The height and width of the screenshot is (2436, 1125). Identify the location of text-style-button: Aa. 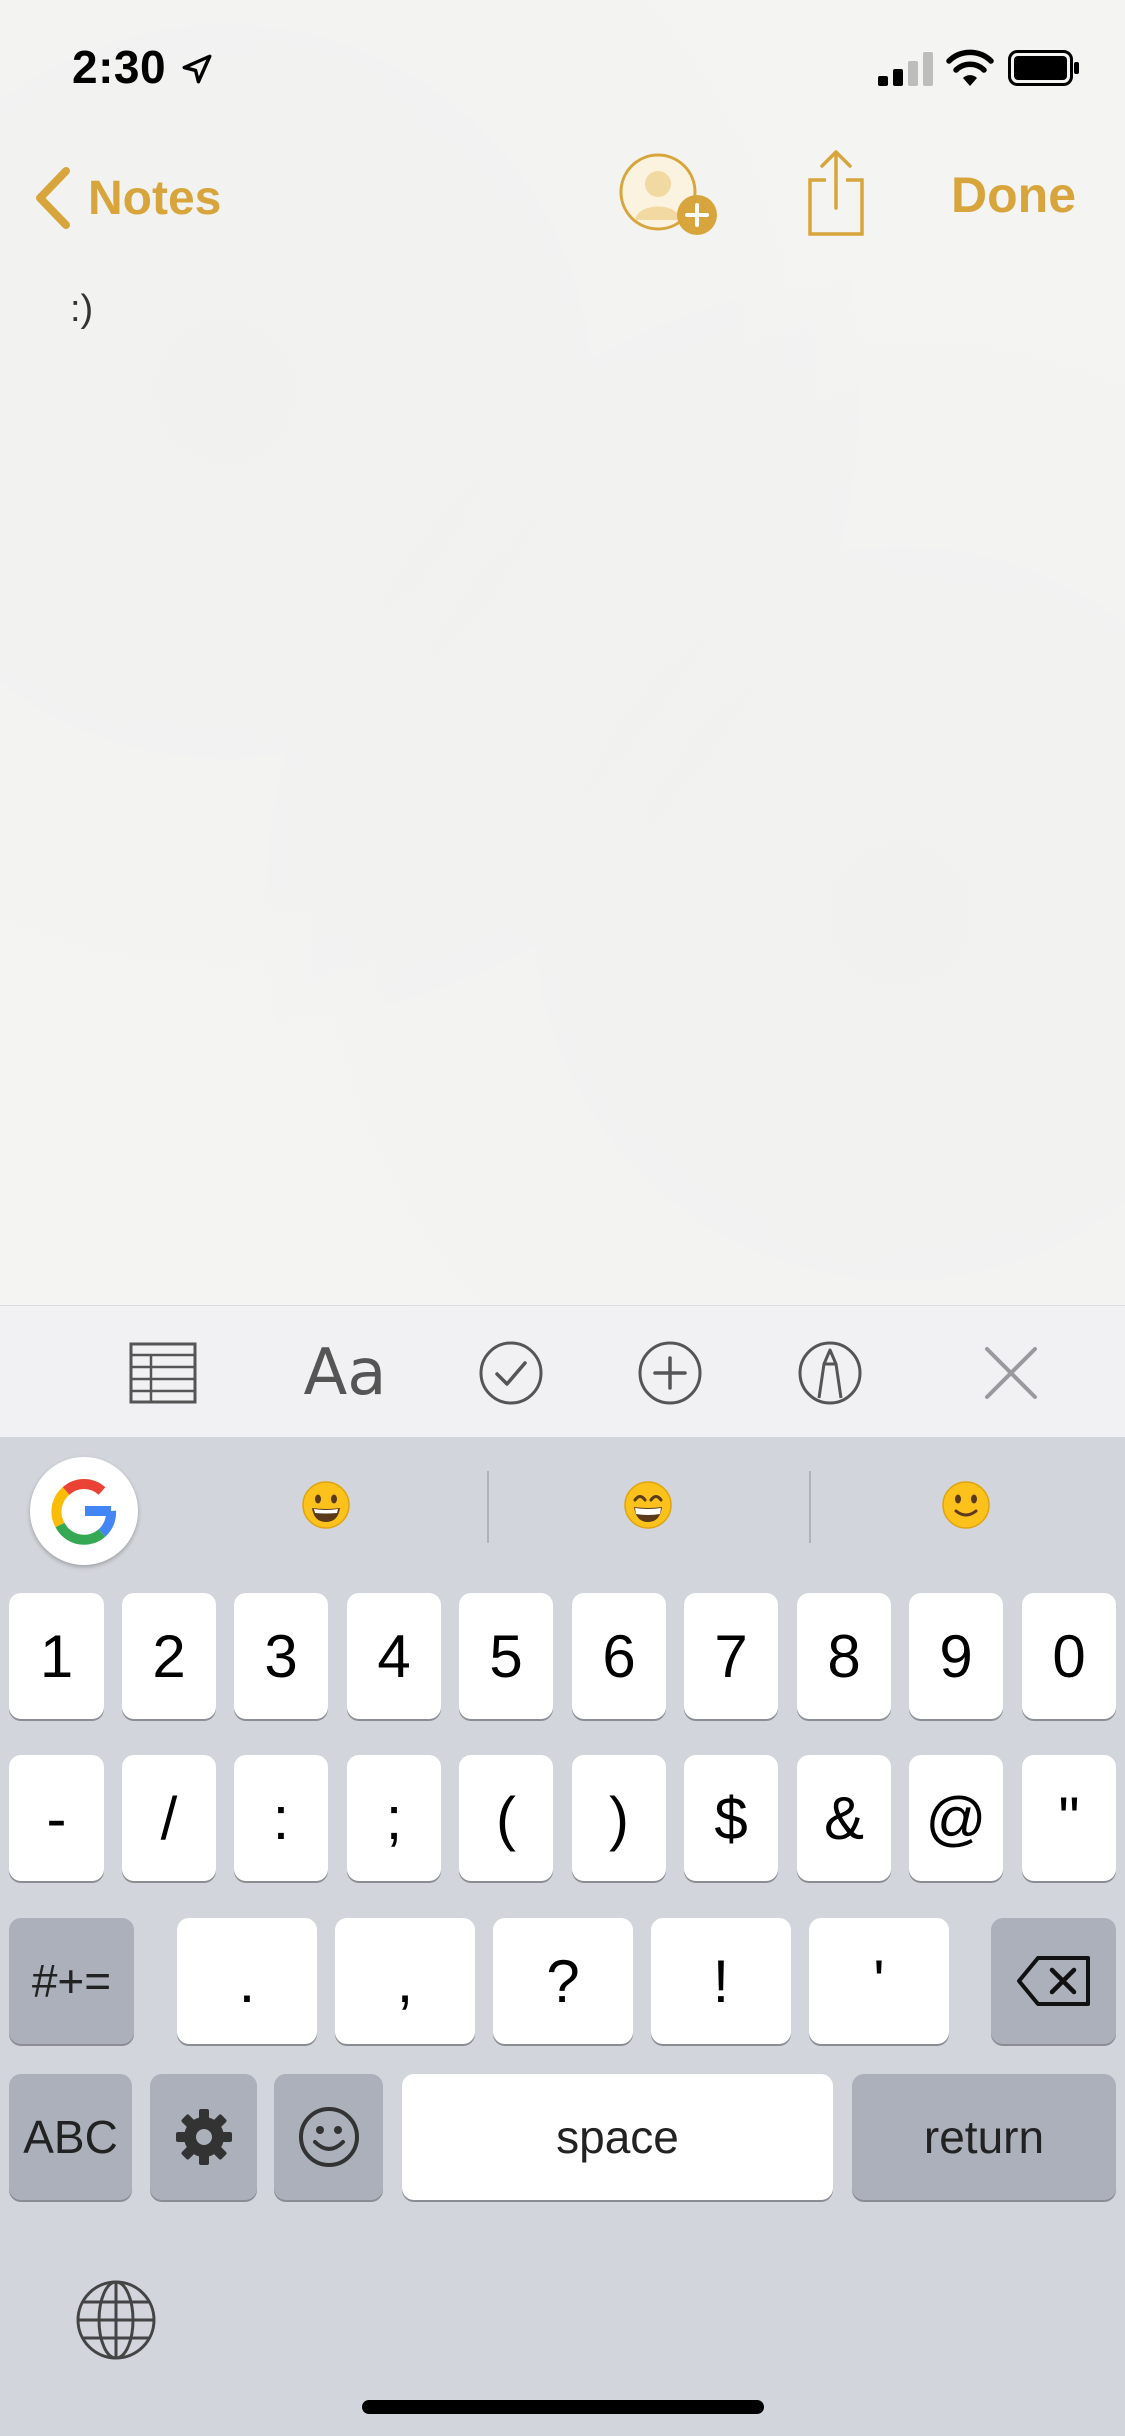
(345, 1373).